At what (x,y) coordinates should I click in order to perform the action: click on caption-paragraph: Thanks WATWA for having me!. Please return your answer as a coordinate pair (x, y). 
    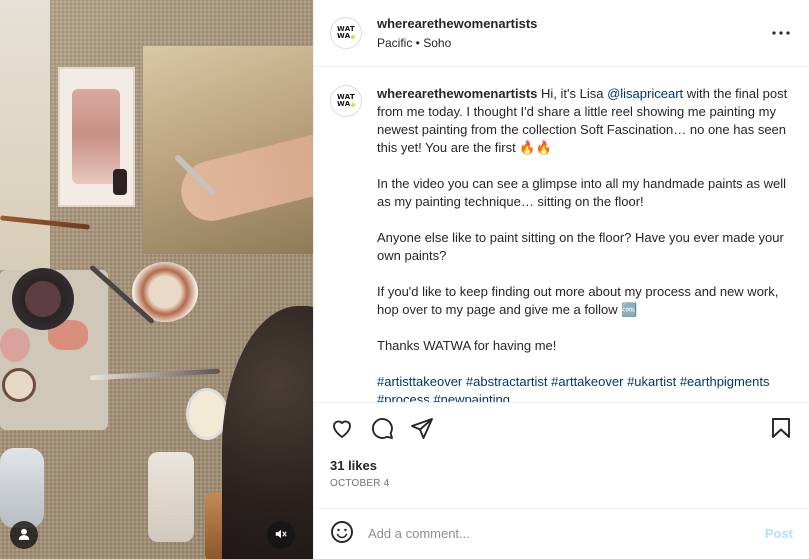
    Looking at the image, I should click on (467, 345).